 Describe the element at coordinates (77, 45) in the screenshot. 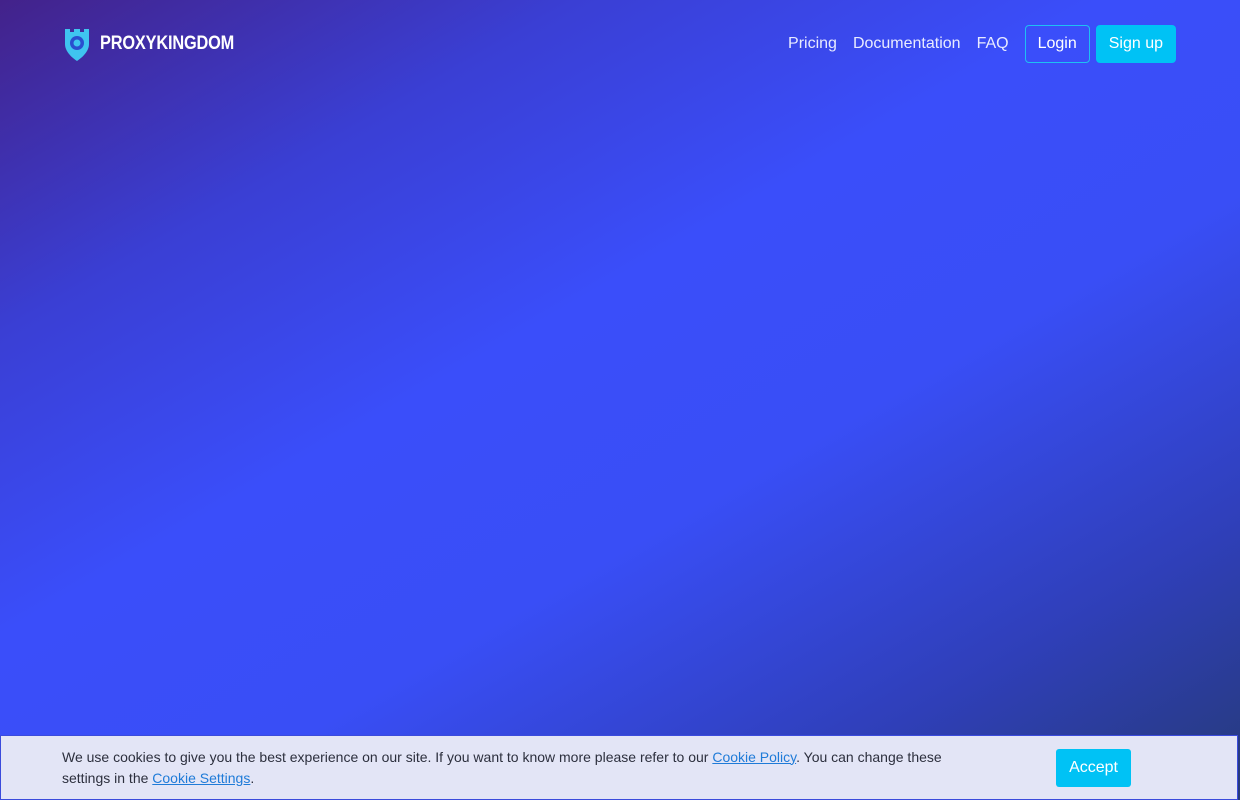

I see `shield-pin-icon` at that location.